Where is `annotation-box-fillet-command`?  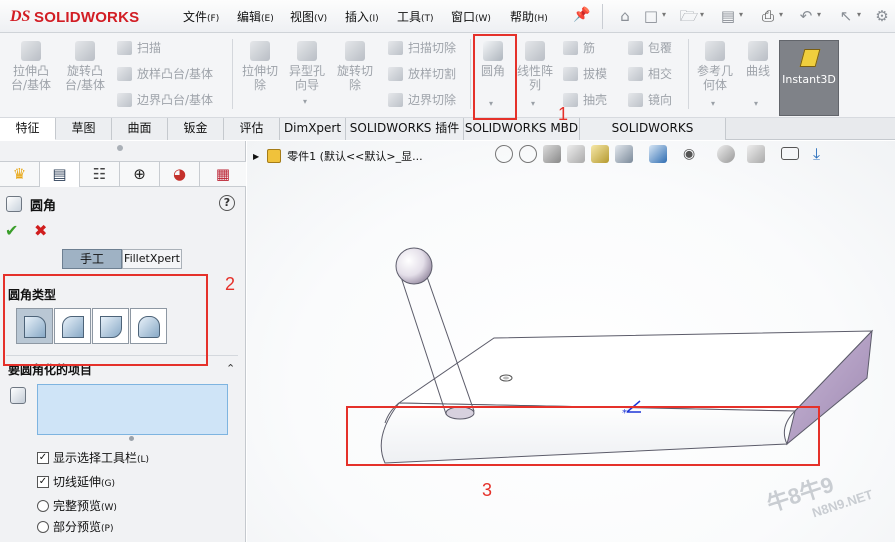 annotation-box-fillet-command is located at coordinates (495, 77).